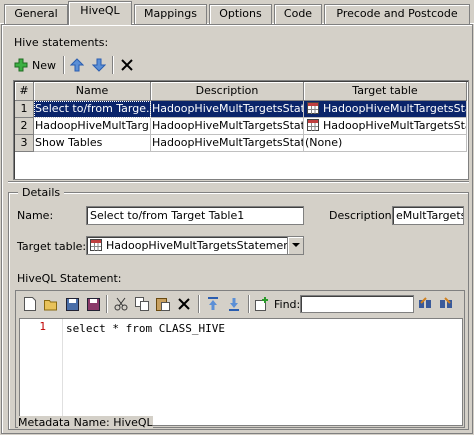 This screenshot has height=435, width=474. I want to click on line-number: 1, so click(42, 326).